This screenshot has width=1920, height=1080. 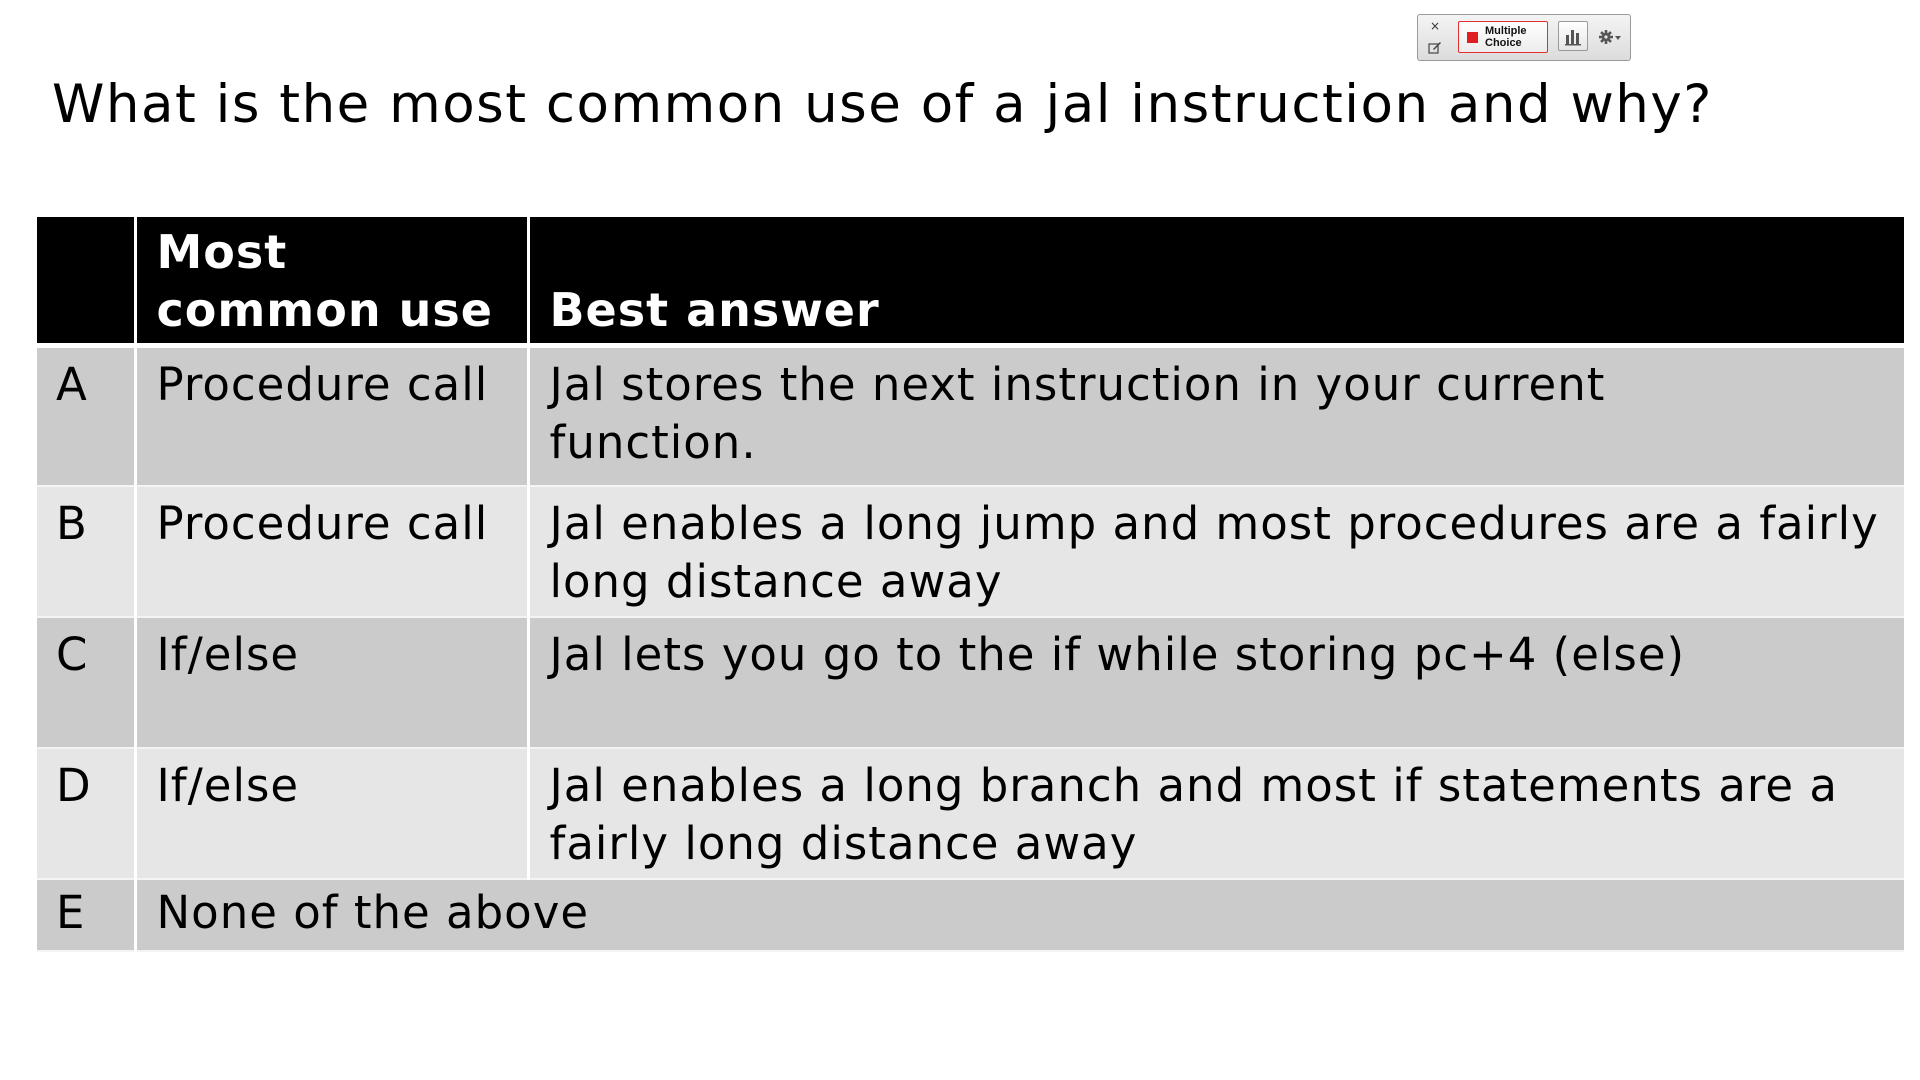 What do you see at coordinates (87, 281) in the screenshot?
I see `header-letter` at bounding box center [87, 281].